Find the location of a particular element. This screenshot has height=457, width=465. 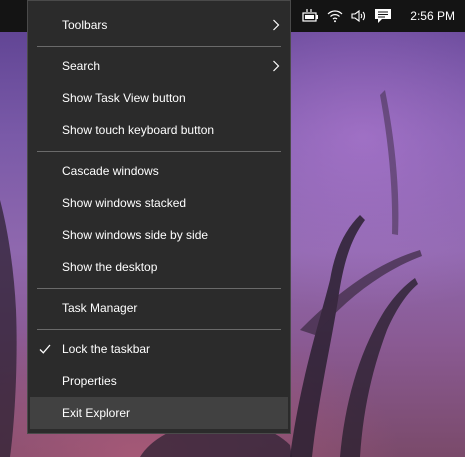

volume-icon is located at coordinates (359, 16).